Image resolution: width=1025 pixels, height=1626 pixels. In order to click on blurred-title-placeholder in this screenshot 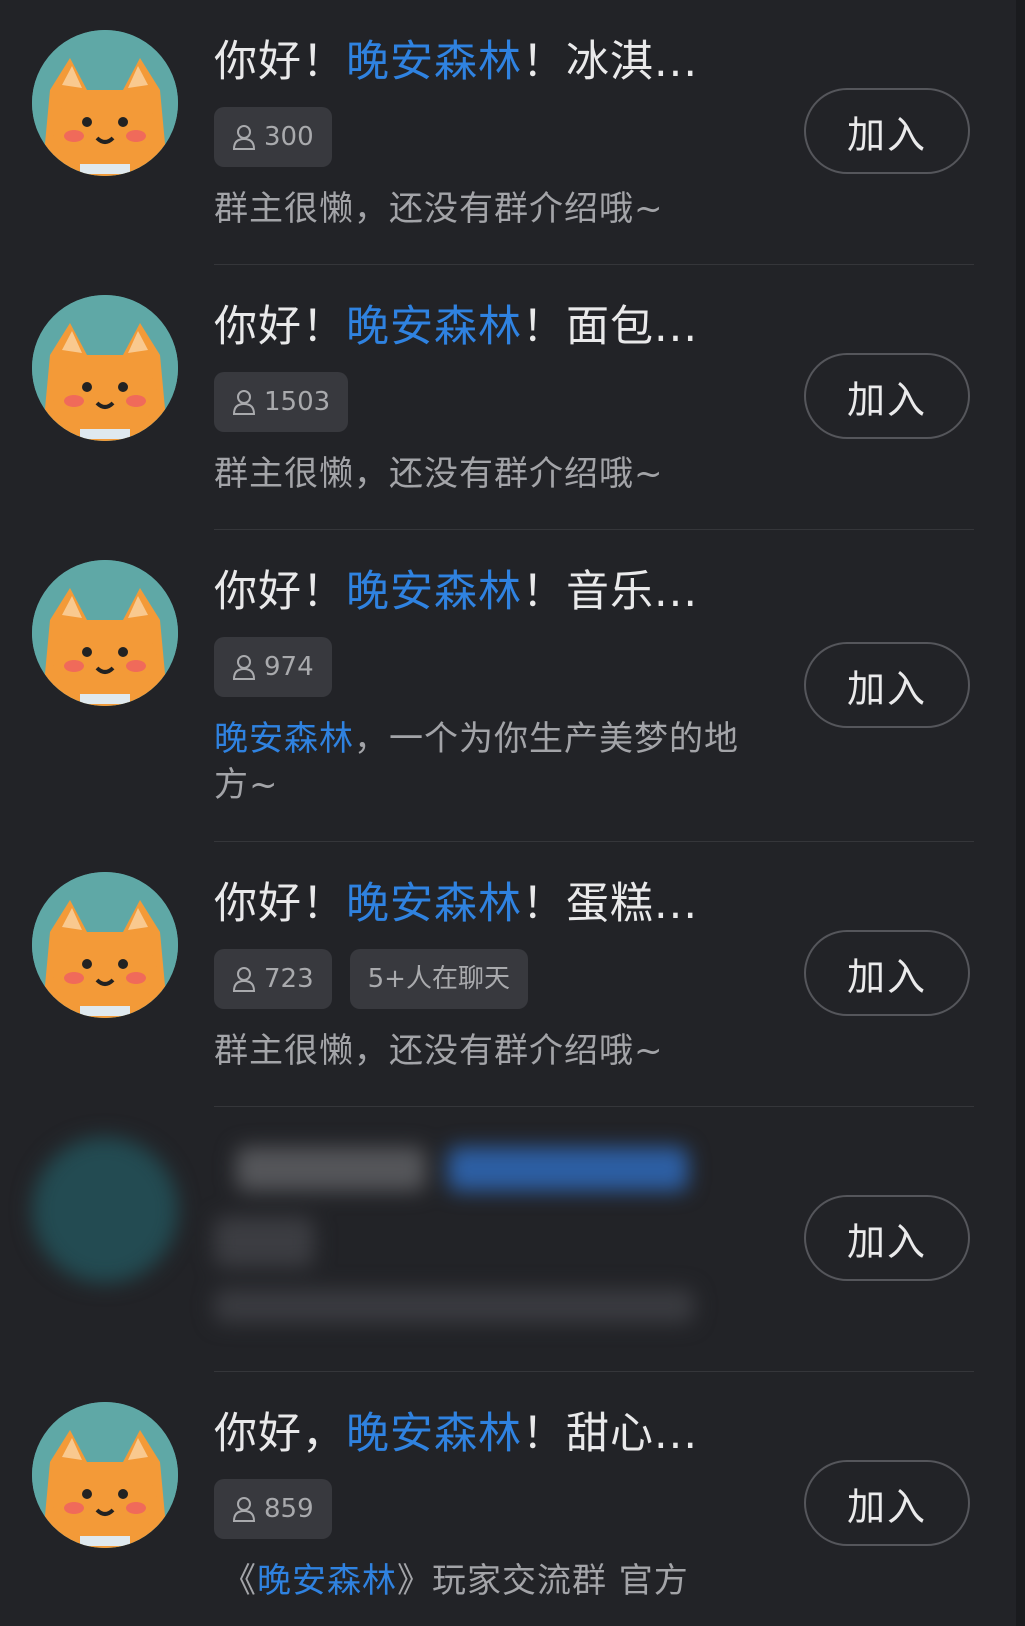, I will do `click(331, 1169)`.